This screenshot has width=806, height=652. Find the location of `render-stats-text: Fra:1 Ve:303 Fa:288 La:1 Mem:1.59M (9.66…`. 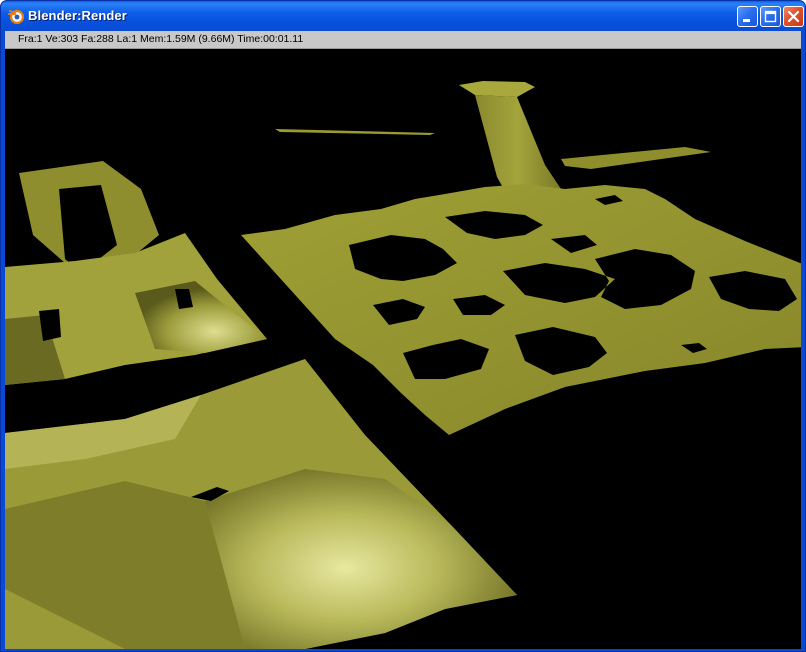

render-stats-text: Fra:1 Ve:303 Fa:288 La:1 Mem:1.59M (9.66… is located at coordinates (161, 39).